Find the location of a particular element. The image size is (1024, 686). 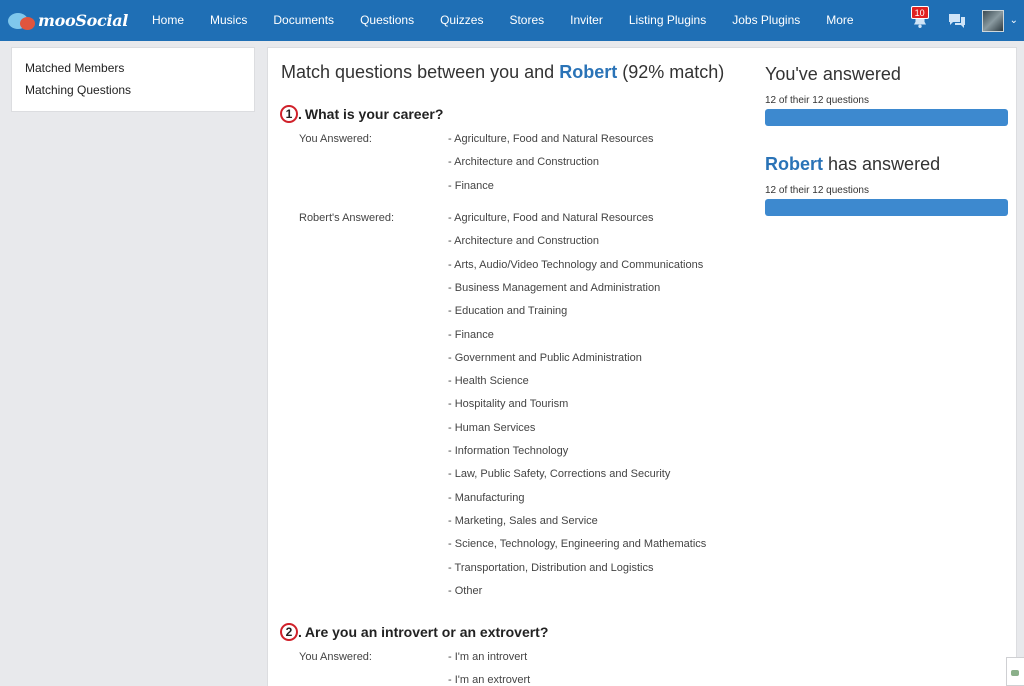

you-answered-count: 12 of their 12 questions is located at coordinates (817, 100).